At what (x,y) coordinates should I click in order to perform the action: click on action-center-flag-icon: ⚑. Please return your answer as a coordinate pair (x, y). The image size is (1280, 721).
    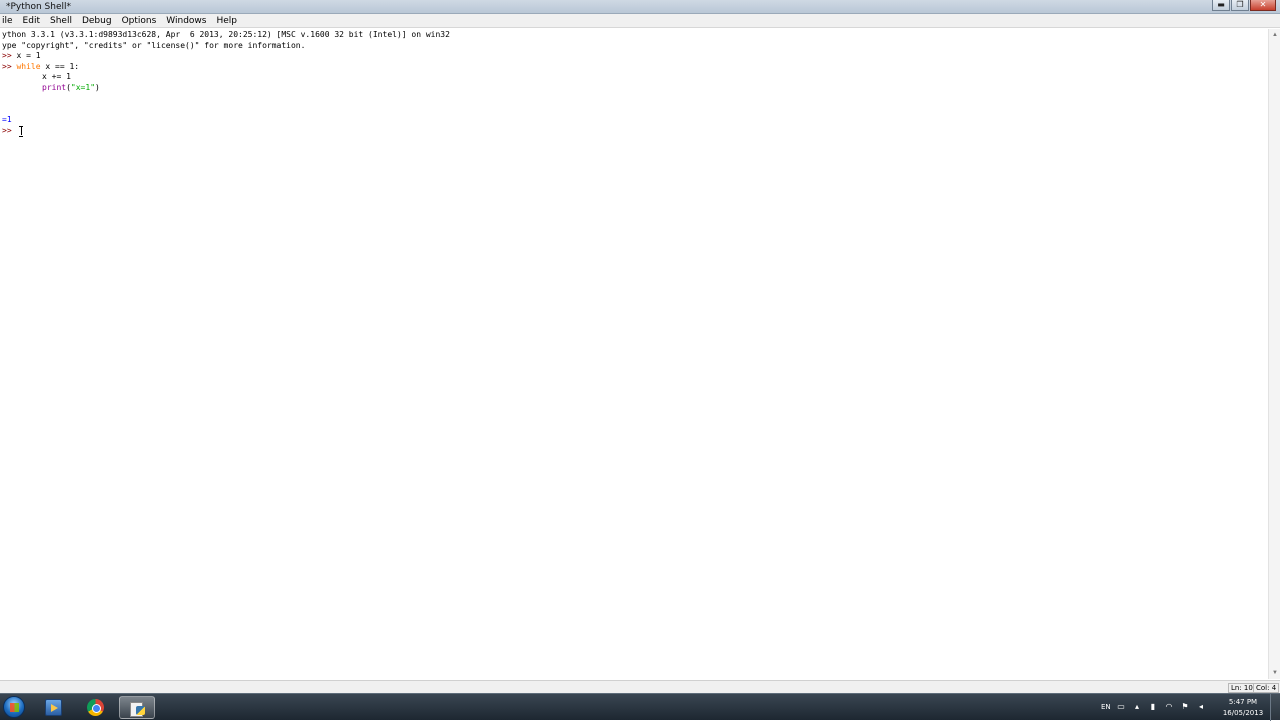
    Looking at the image, I should click on (1185, 707).